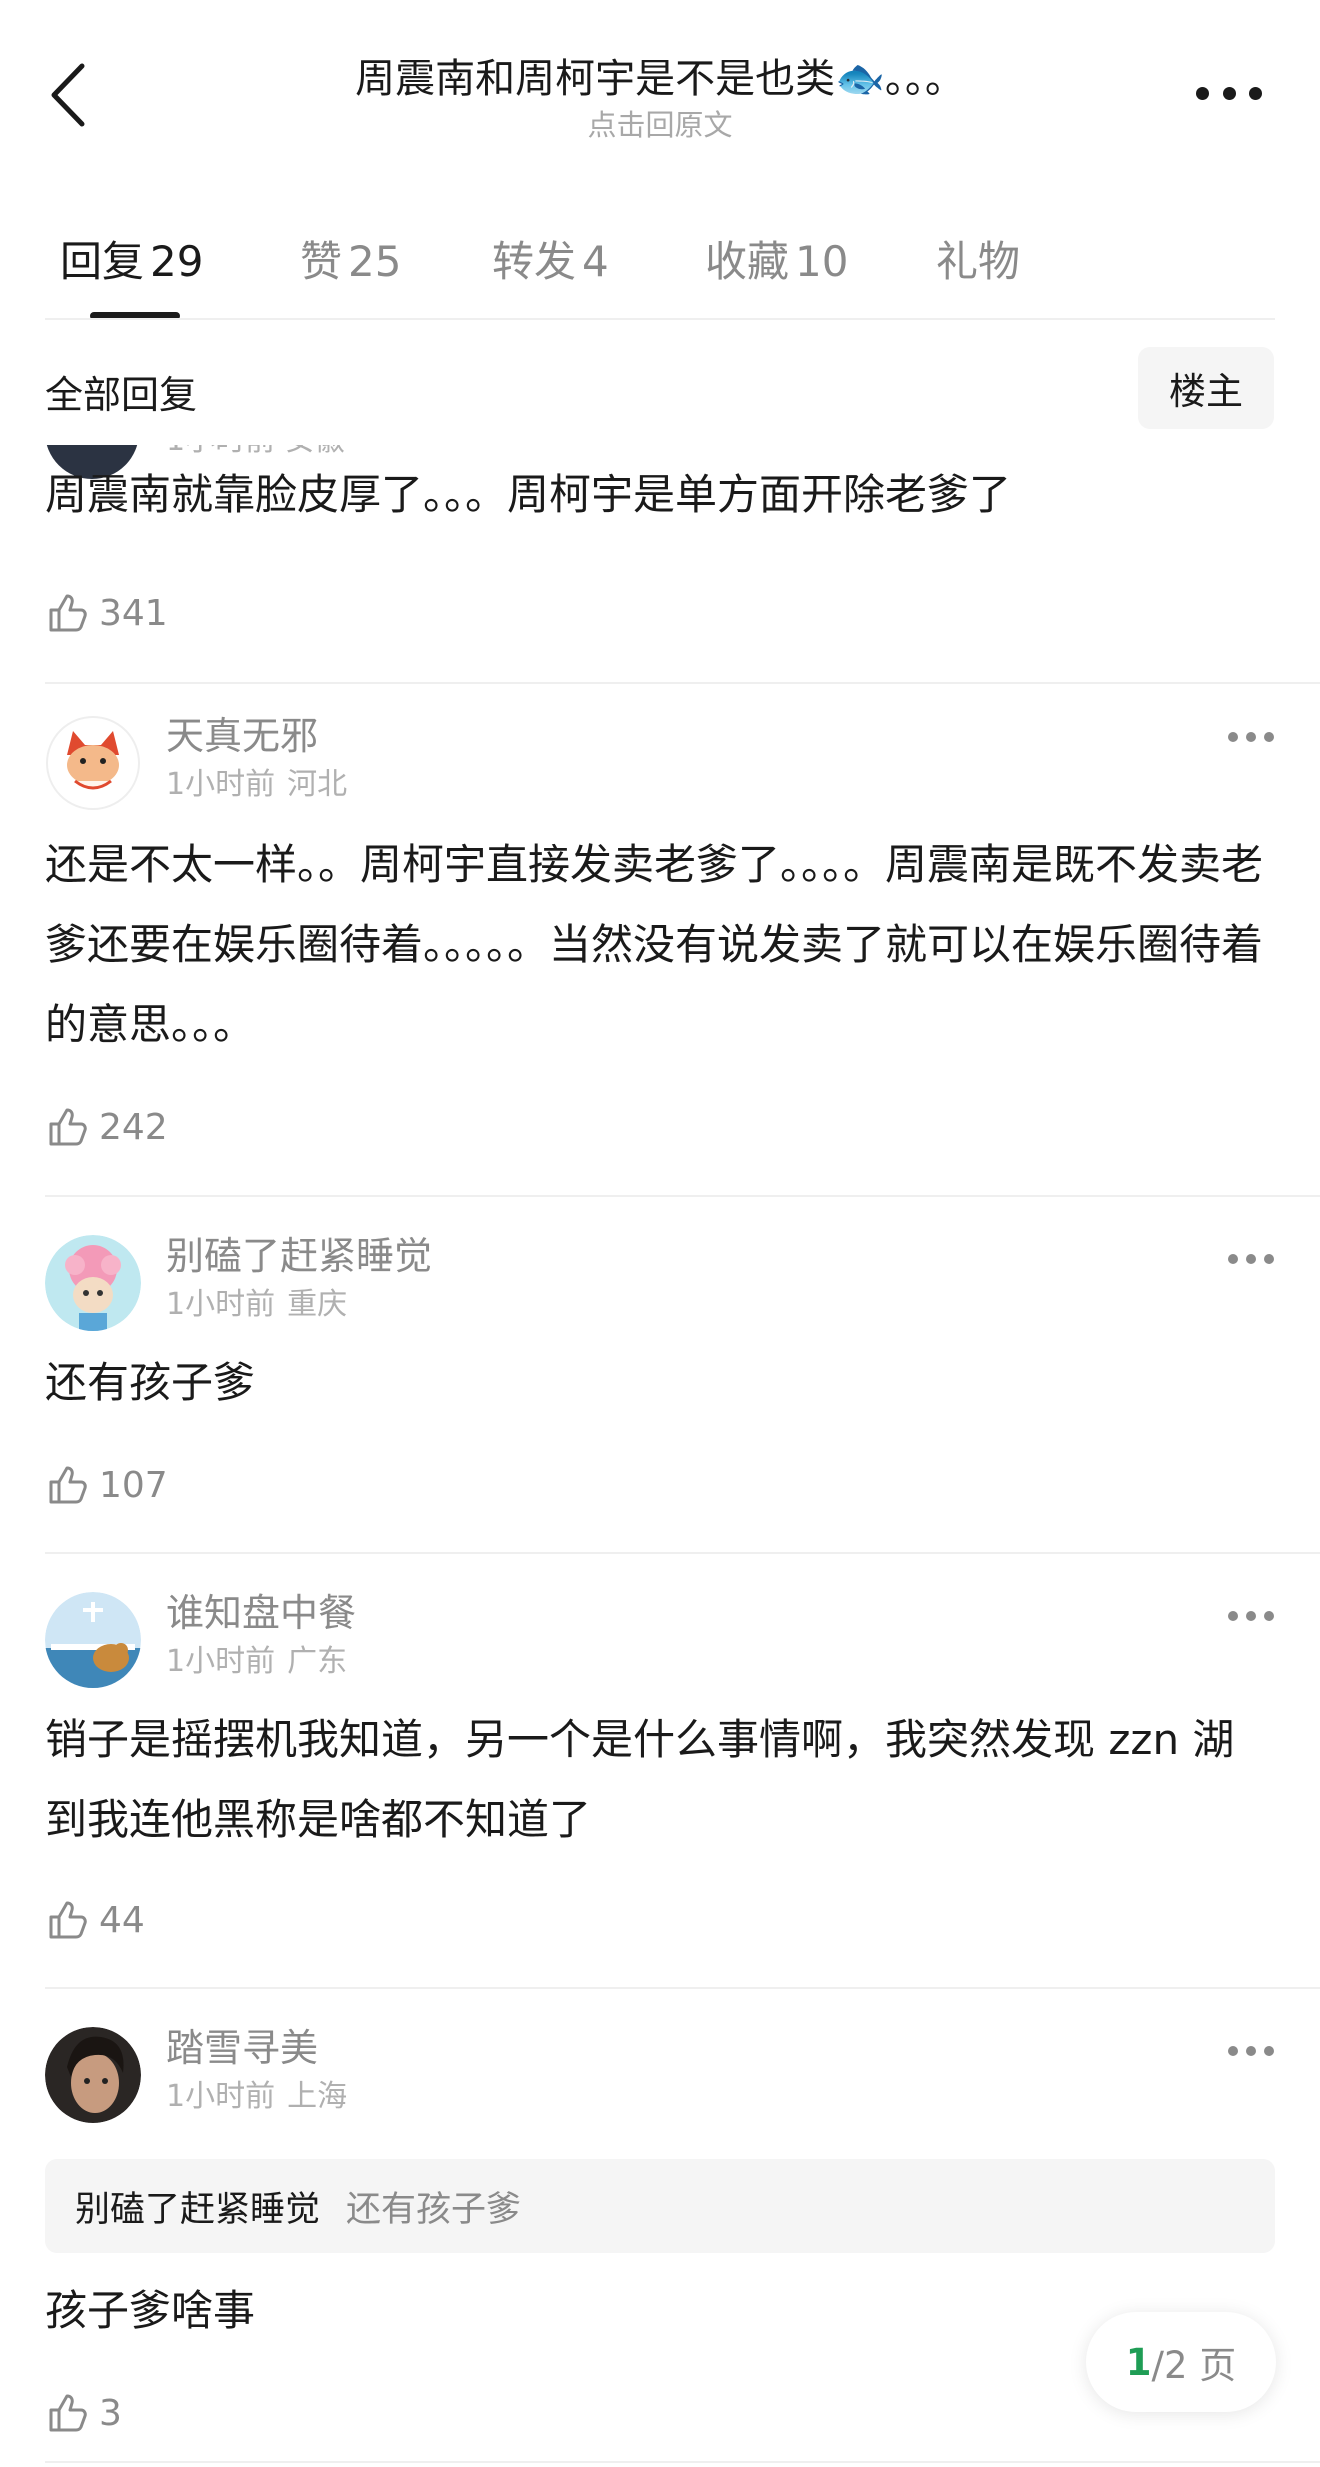 This screenshot has width=1320, height=2467. I want to click on op-only-button: 楼主, so click(1206, 388).